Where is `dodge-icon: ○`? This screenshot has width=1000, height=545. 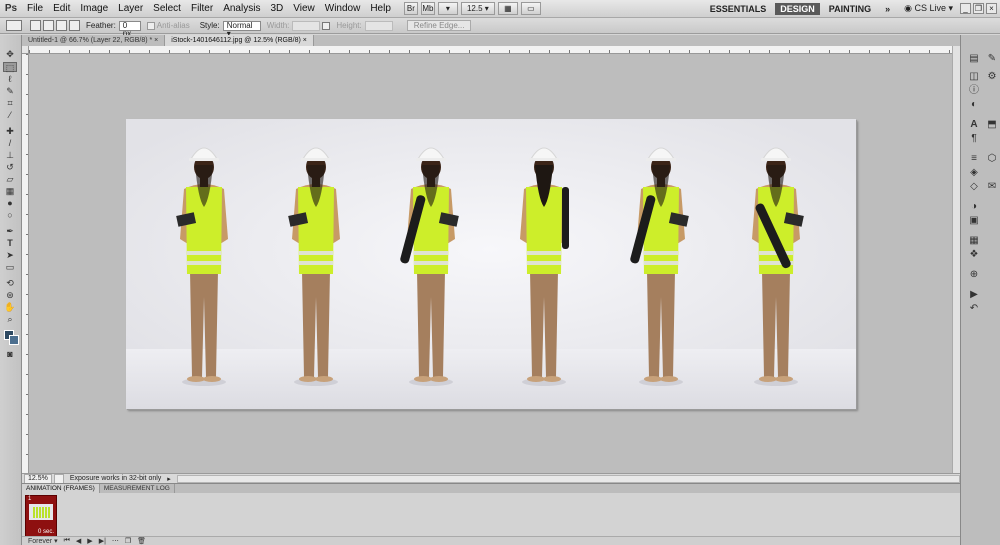
dodge-icon: ○ is located at coordinates (10, 215).